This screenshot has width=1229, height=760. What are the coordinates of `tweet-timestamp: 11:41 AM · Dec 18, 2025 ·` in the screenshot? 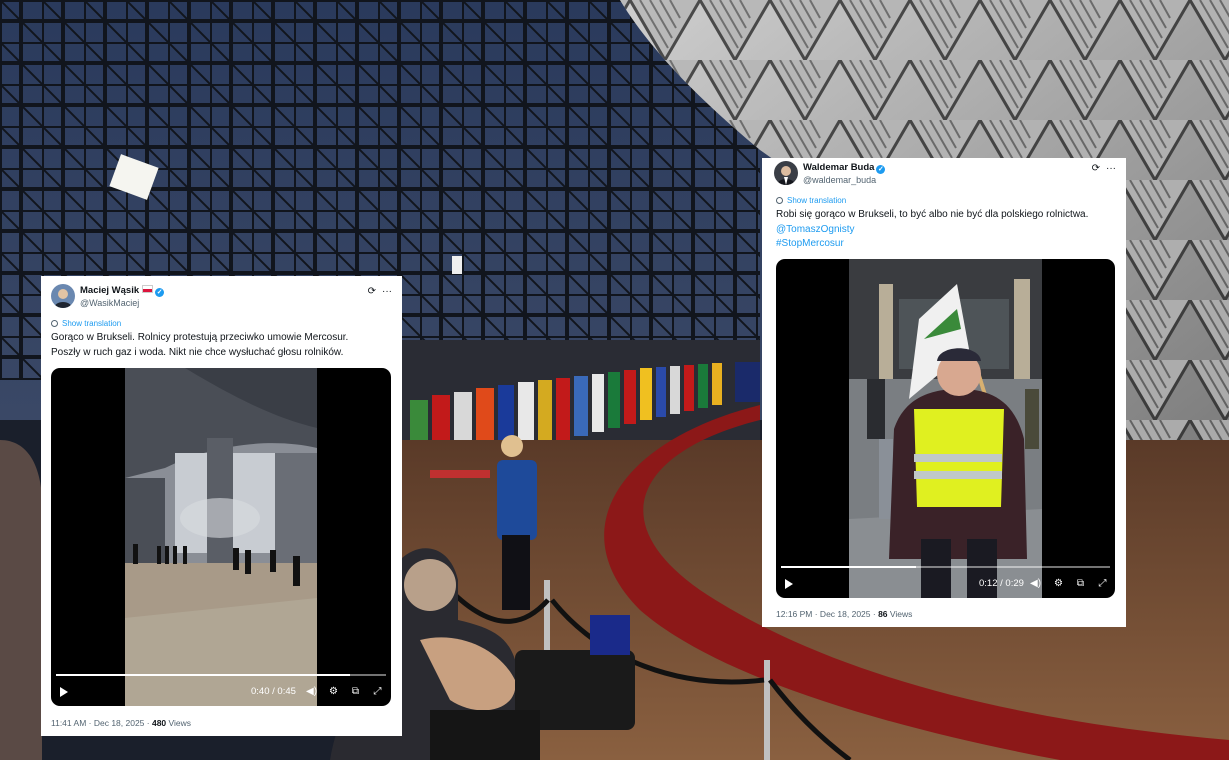 It's located at (101, 723).